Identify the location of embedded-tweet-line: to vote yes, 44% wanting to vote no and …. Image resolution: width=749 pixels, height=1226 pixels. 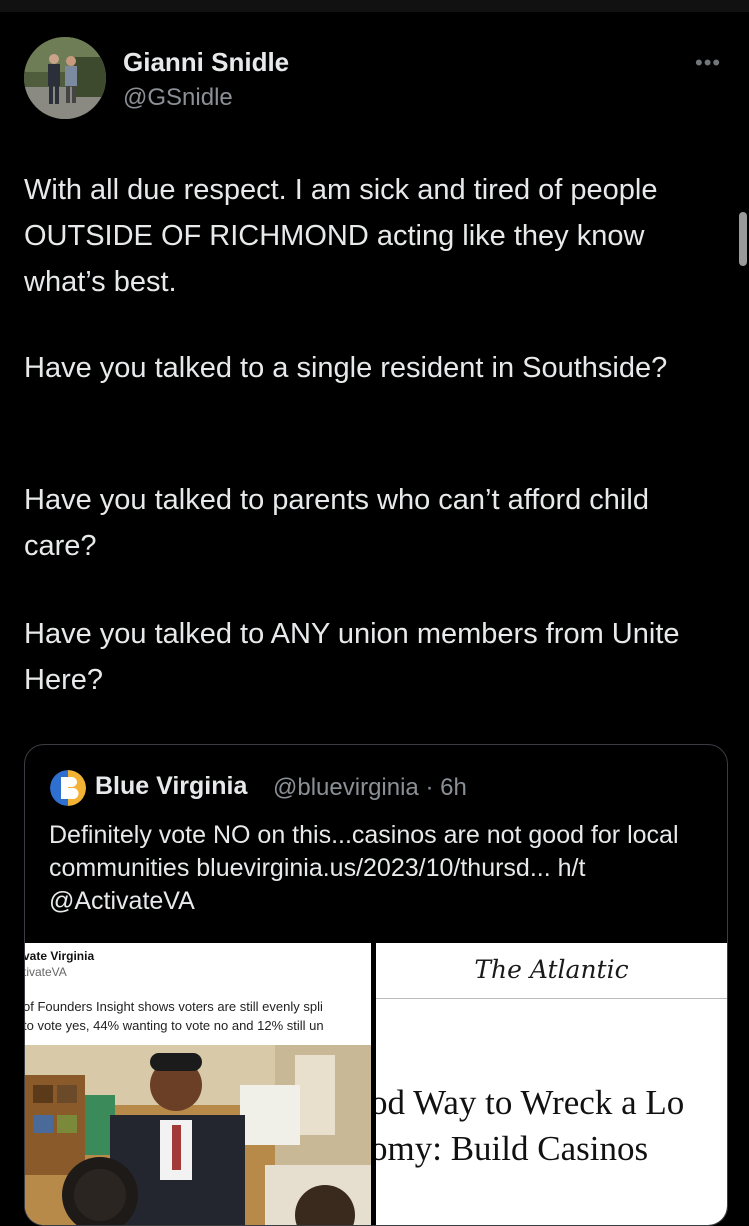
(174, 1025).